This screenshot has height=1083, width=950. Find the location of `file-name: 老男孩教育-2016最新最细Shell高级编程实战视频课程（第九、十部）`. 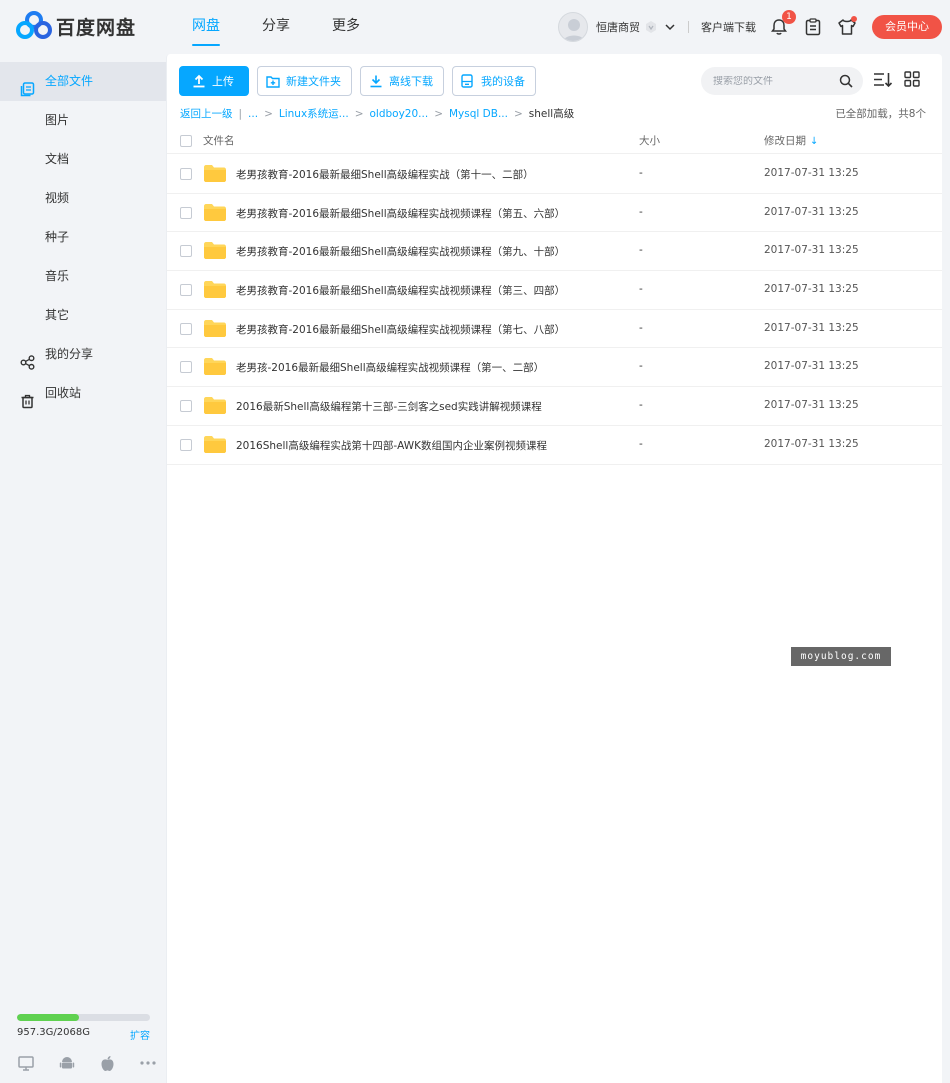

file-name: 老男孩教育-2016最新最细Shell高级编程实战视频课程（第九、十部） is located at coordinates (400, 251).